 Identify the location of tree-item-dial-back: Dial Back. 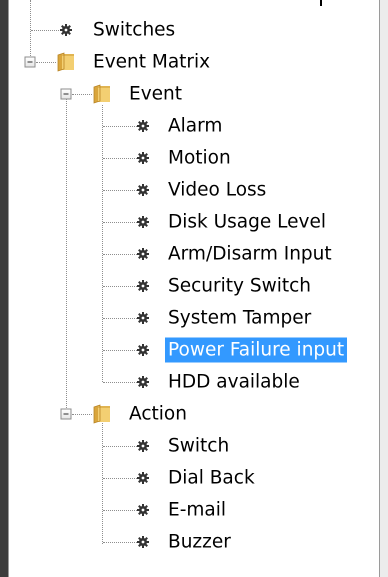
(194, 478).